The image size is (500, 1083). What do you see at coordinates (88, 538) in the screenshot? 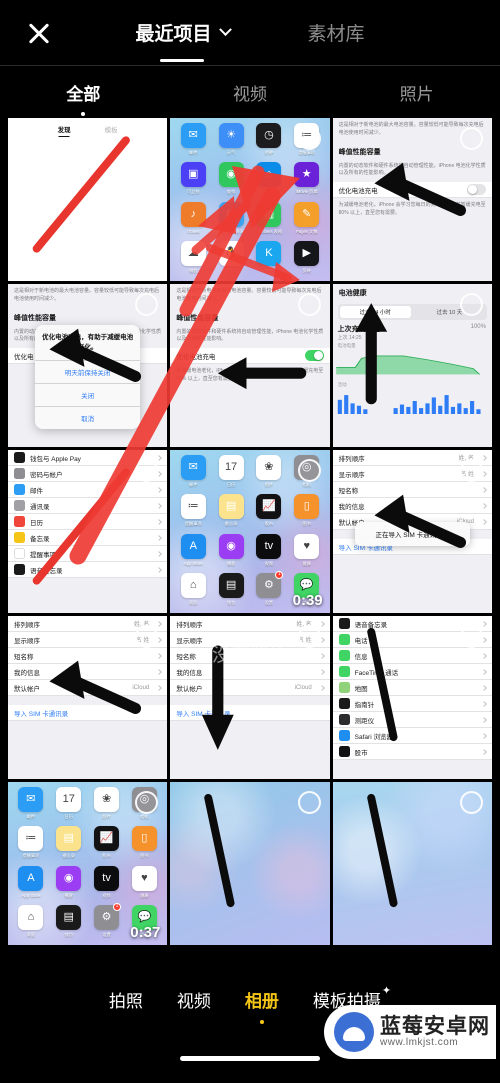
I see `settings-row: 备忘录` at bounding box center [88, 538].